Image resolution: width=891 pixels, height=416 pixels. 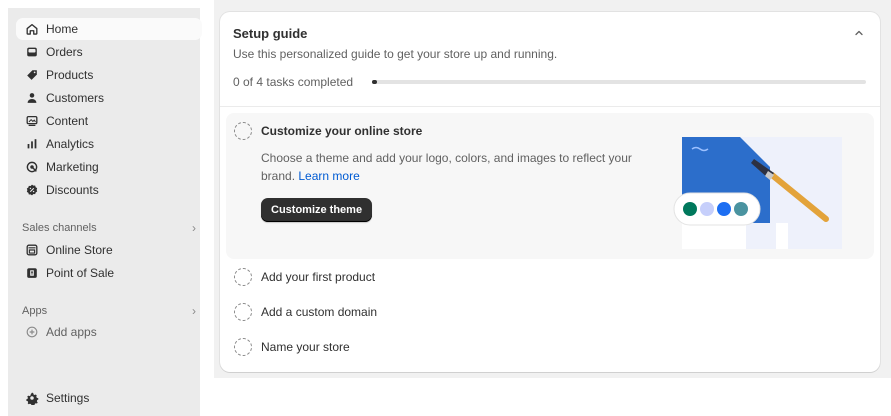 I want to click on sidebar-item-label: Add apps, so click(x=71, y=332).